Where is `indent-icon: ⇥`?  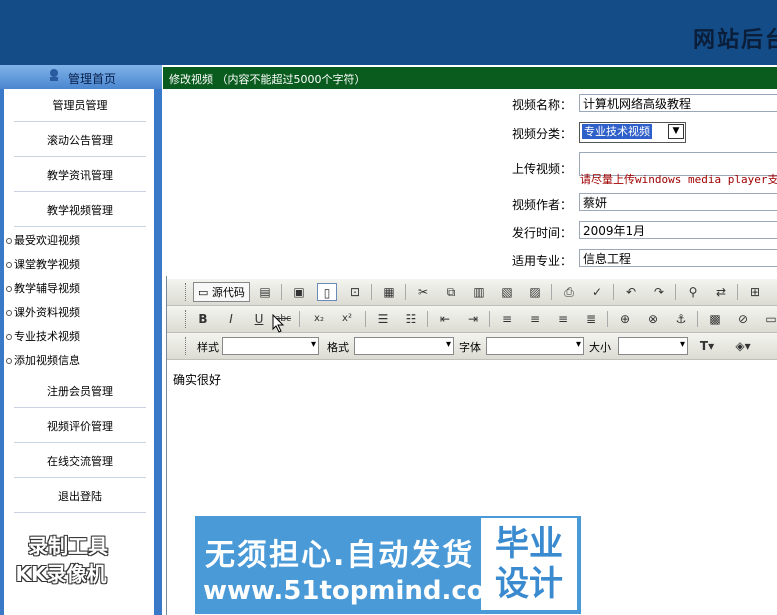 indent-icon: ⇥ is located at coordinates (473, 319).